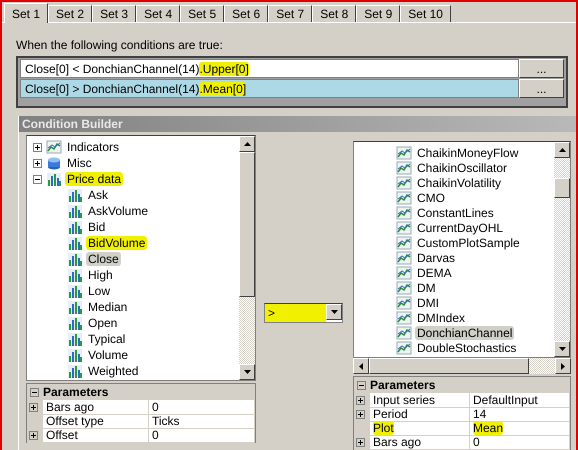 The image size is (578, 450). I want to click on tree-item: DMIndex, so click(441, 317).